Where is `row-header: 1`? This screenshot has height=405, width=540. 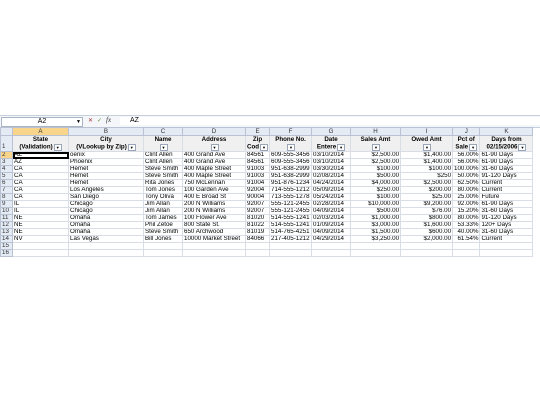
row-header: 1 is located at coordinates (6, 143).